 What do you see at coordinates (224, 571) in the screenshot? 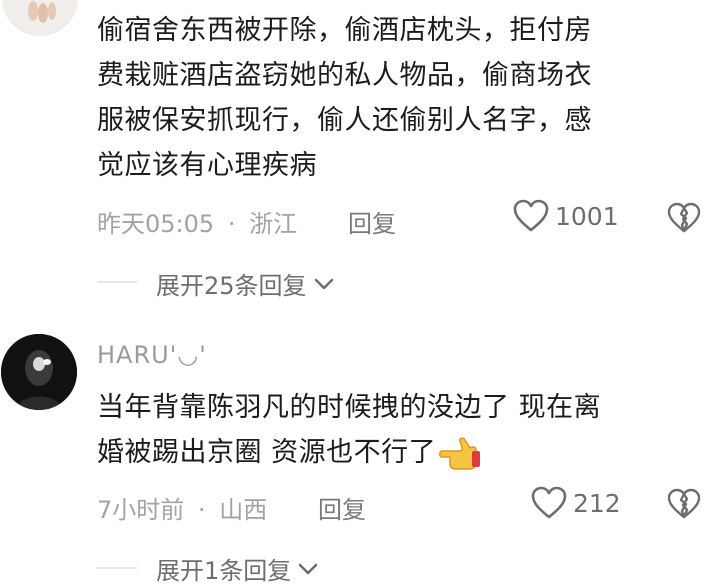
I see `expand-replies-label: 展开1条回复` at bounding box center [224, 571].